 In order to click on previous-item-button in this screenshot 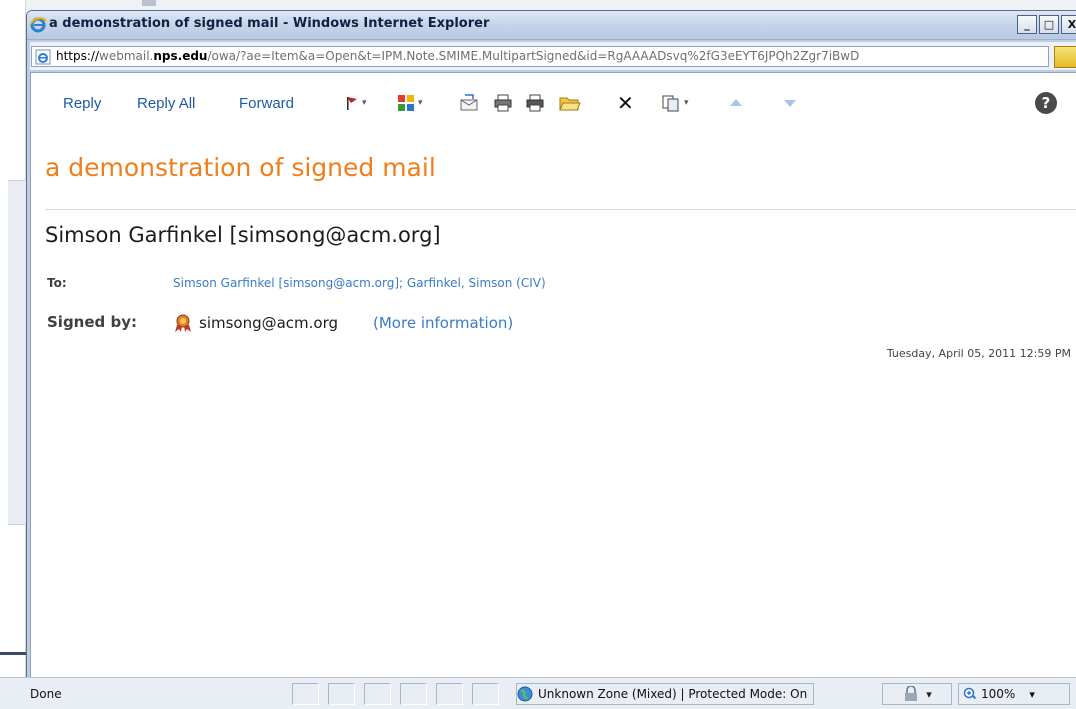, I will do `click(736, 103)`.